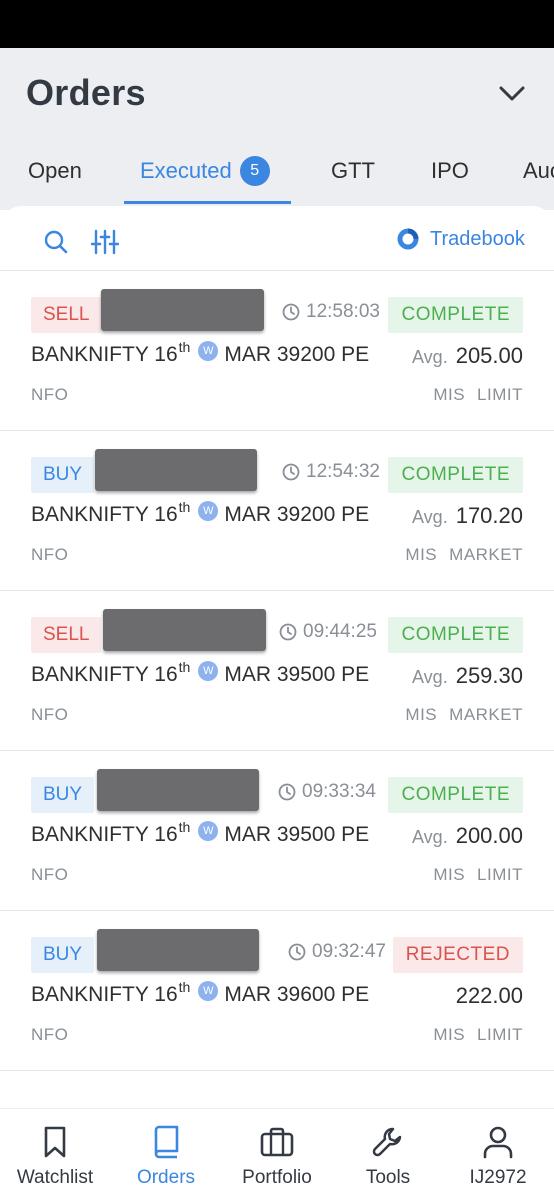 The height and width of the screenshot is (1200, 554). I want to click on nav-account: IJ2972, so click(498, 1154).